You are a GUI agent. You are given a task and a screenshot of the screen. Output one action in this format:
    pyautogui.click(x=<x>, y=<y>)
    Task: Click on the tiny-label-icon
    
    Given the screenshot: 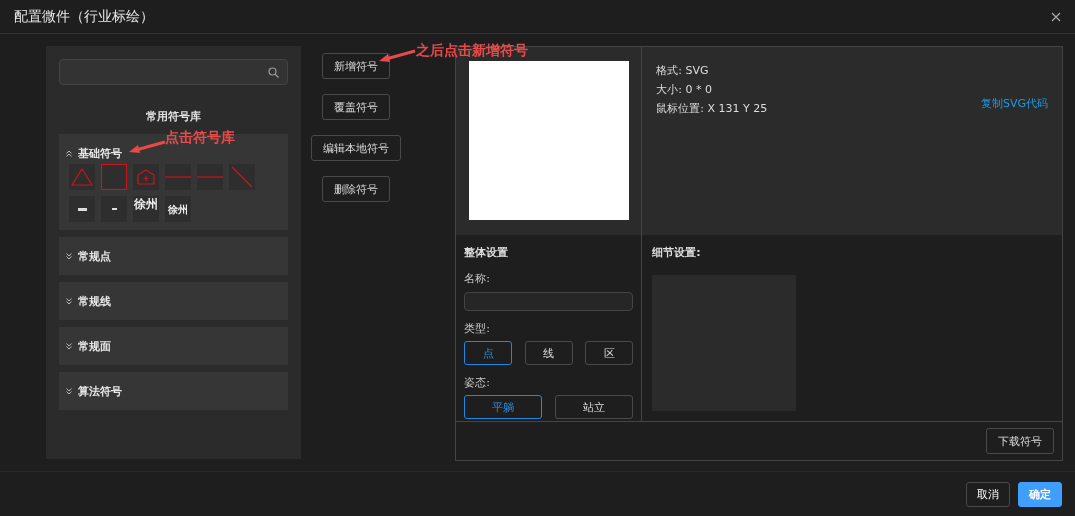 What is the action you would take?
    pyautogui.click(x=82, y=209)
    